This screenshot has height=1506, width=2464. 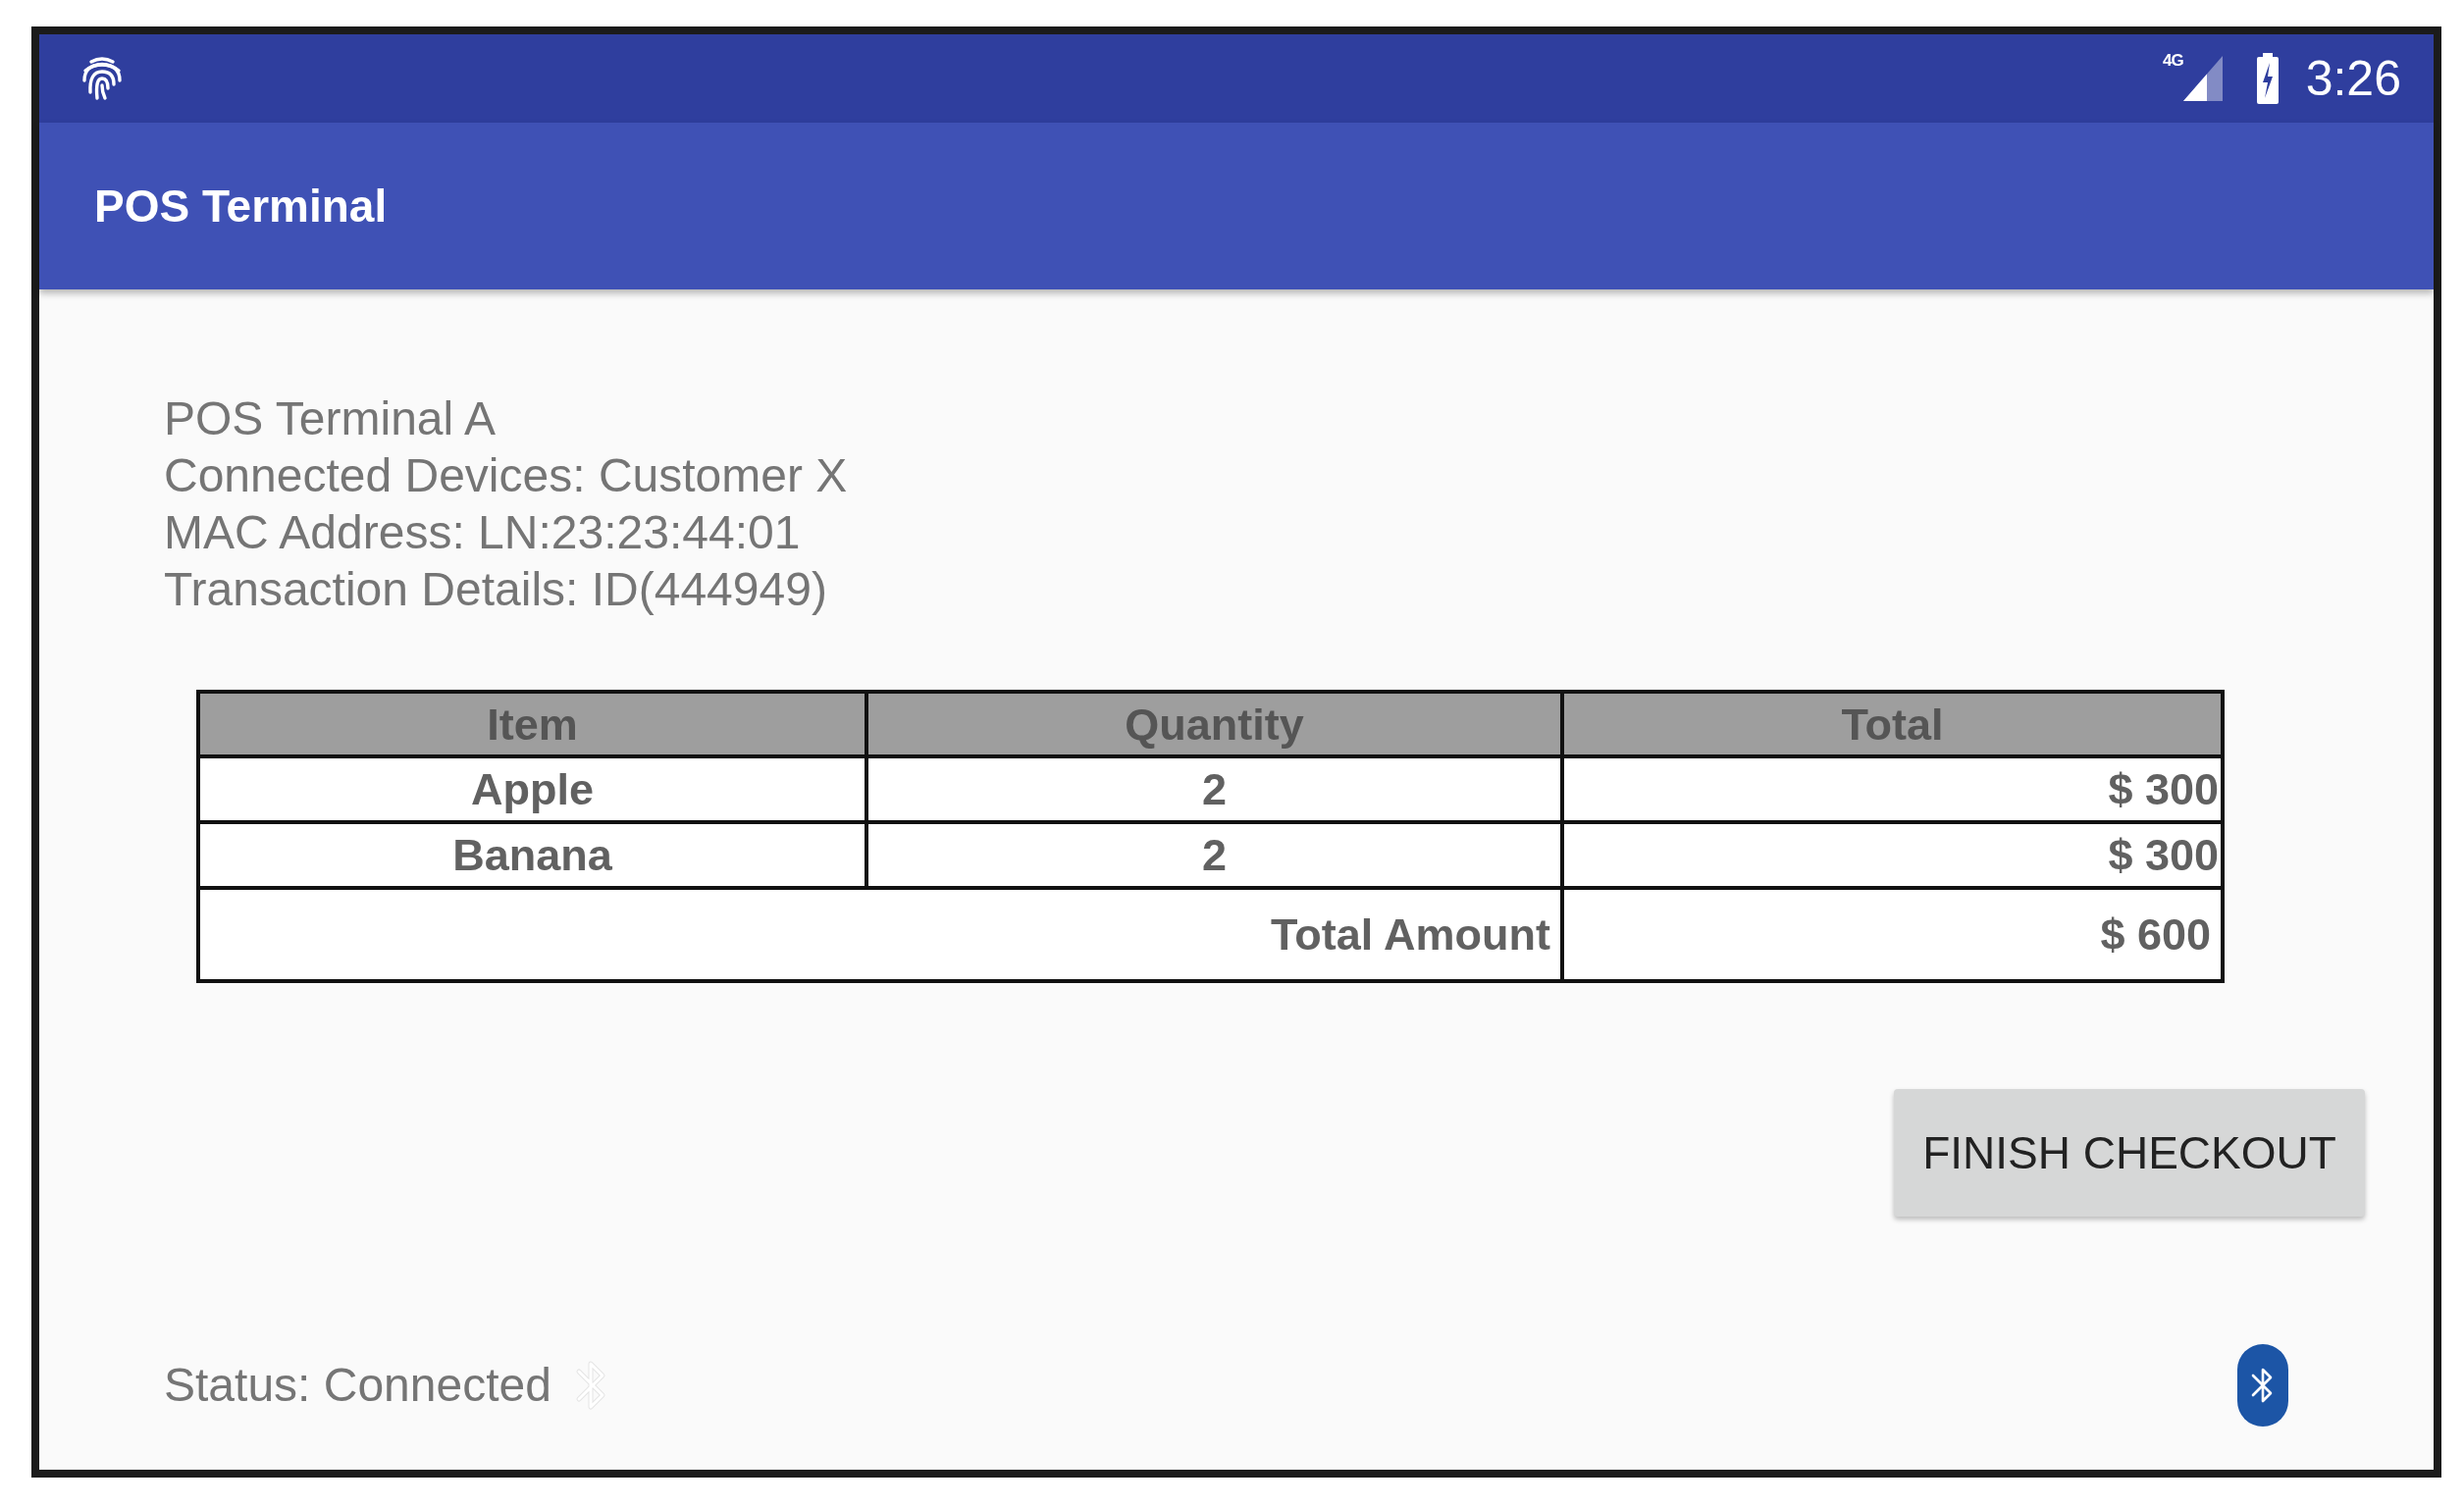 What do you see at coordinates (330, 418) in the screenshot?
I see `info-text: POS Terminal A` at bounding box center [330, 418].